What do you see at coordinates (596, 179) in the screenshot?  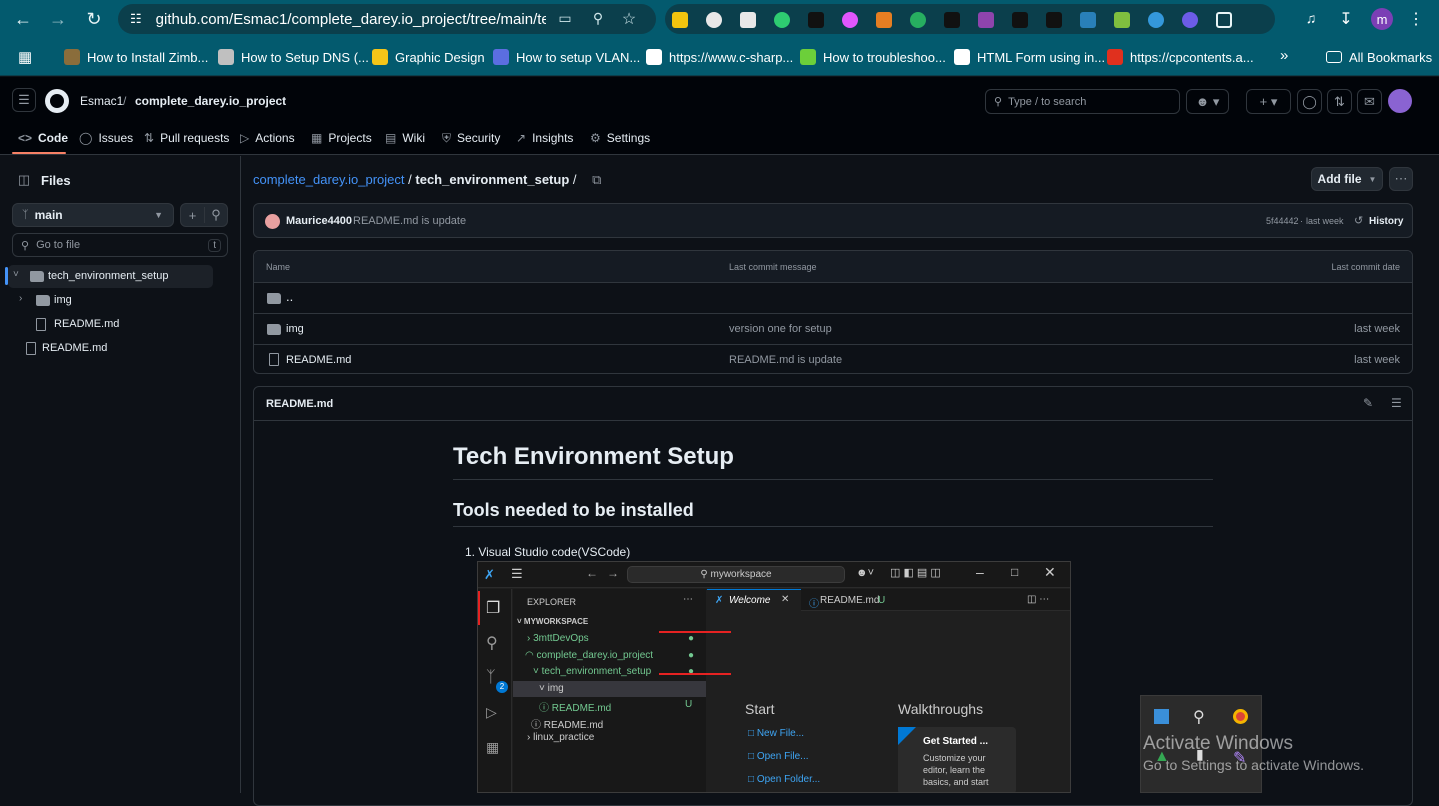 I see `copy-path-icon: ⧉` at bounding box center [596, 179].